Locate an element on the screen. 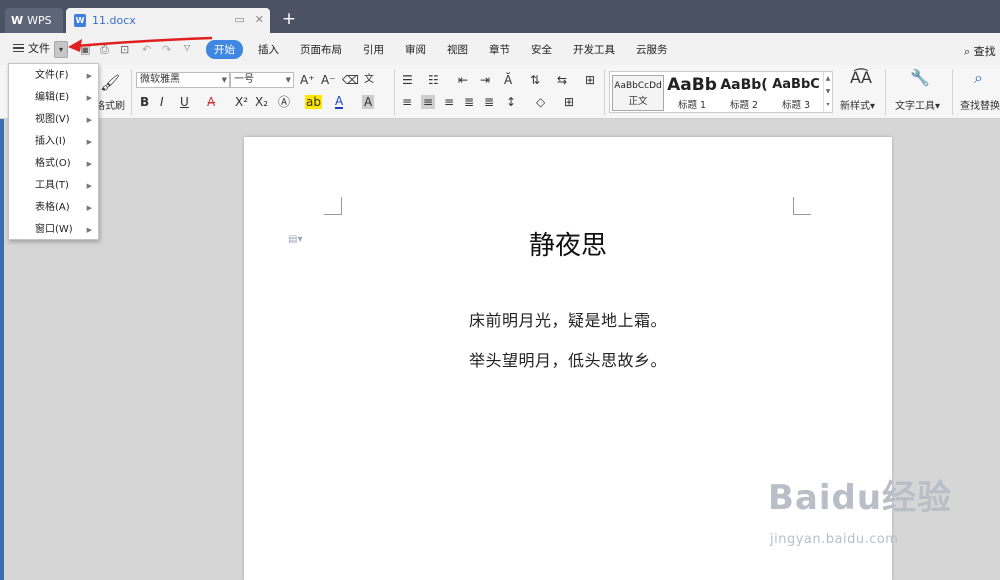  underline-icon: U is located at coordinates (184, 102).